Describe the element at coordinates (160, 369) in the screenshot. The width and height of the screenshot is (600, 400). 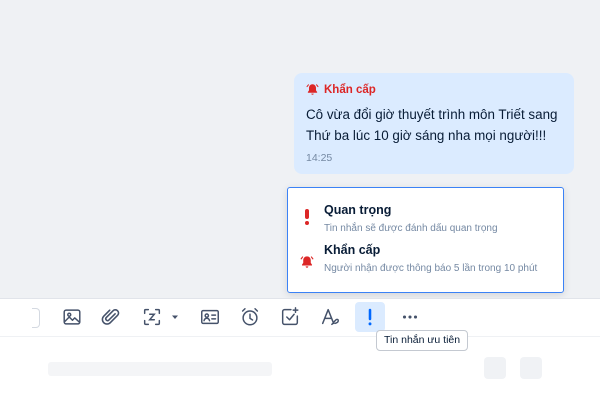
I see `message-input` at that location.